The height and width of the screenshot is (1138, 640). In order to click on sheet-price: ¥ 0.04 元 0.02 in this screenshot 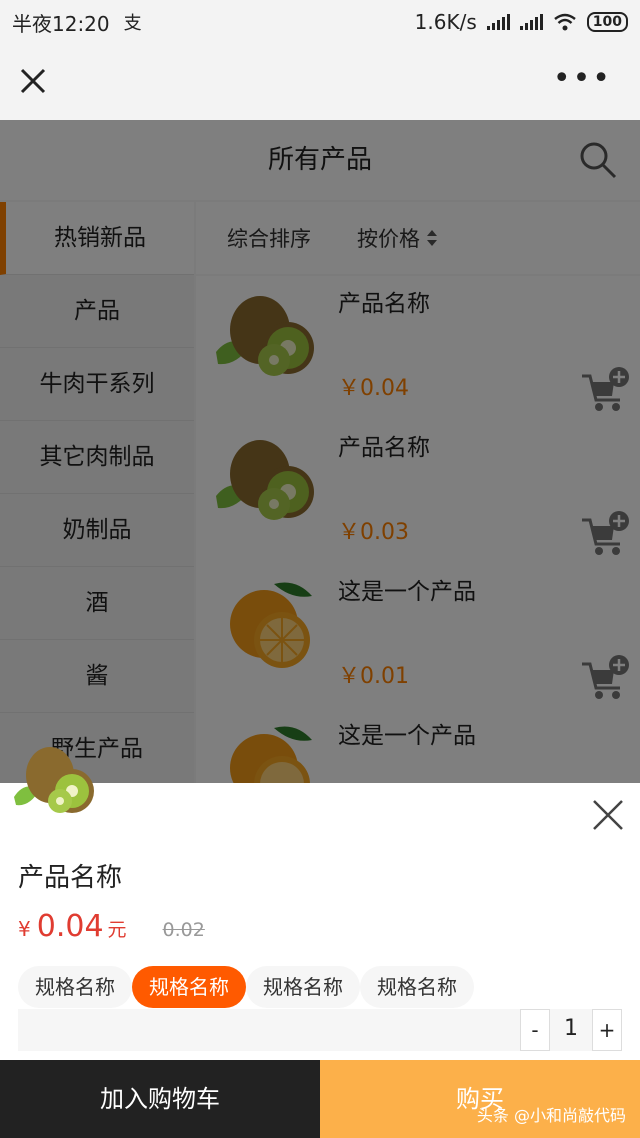, I will do `click(111, 926)`.